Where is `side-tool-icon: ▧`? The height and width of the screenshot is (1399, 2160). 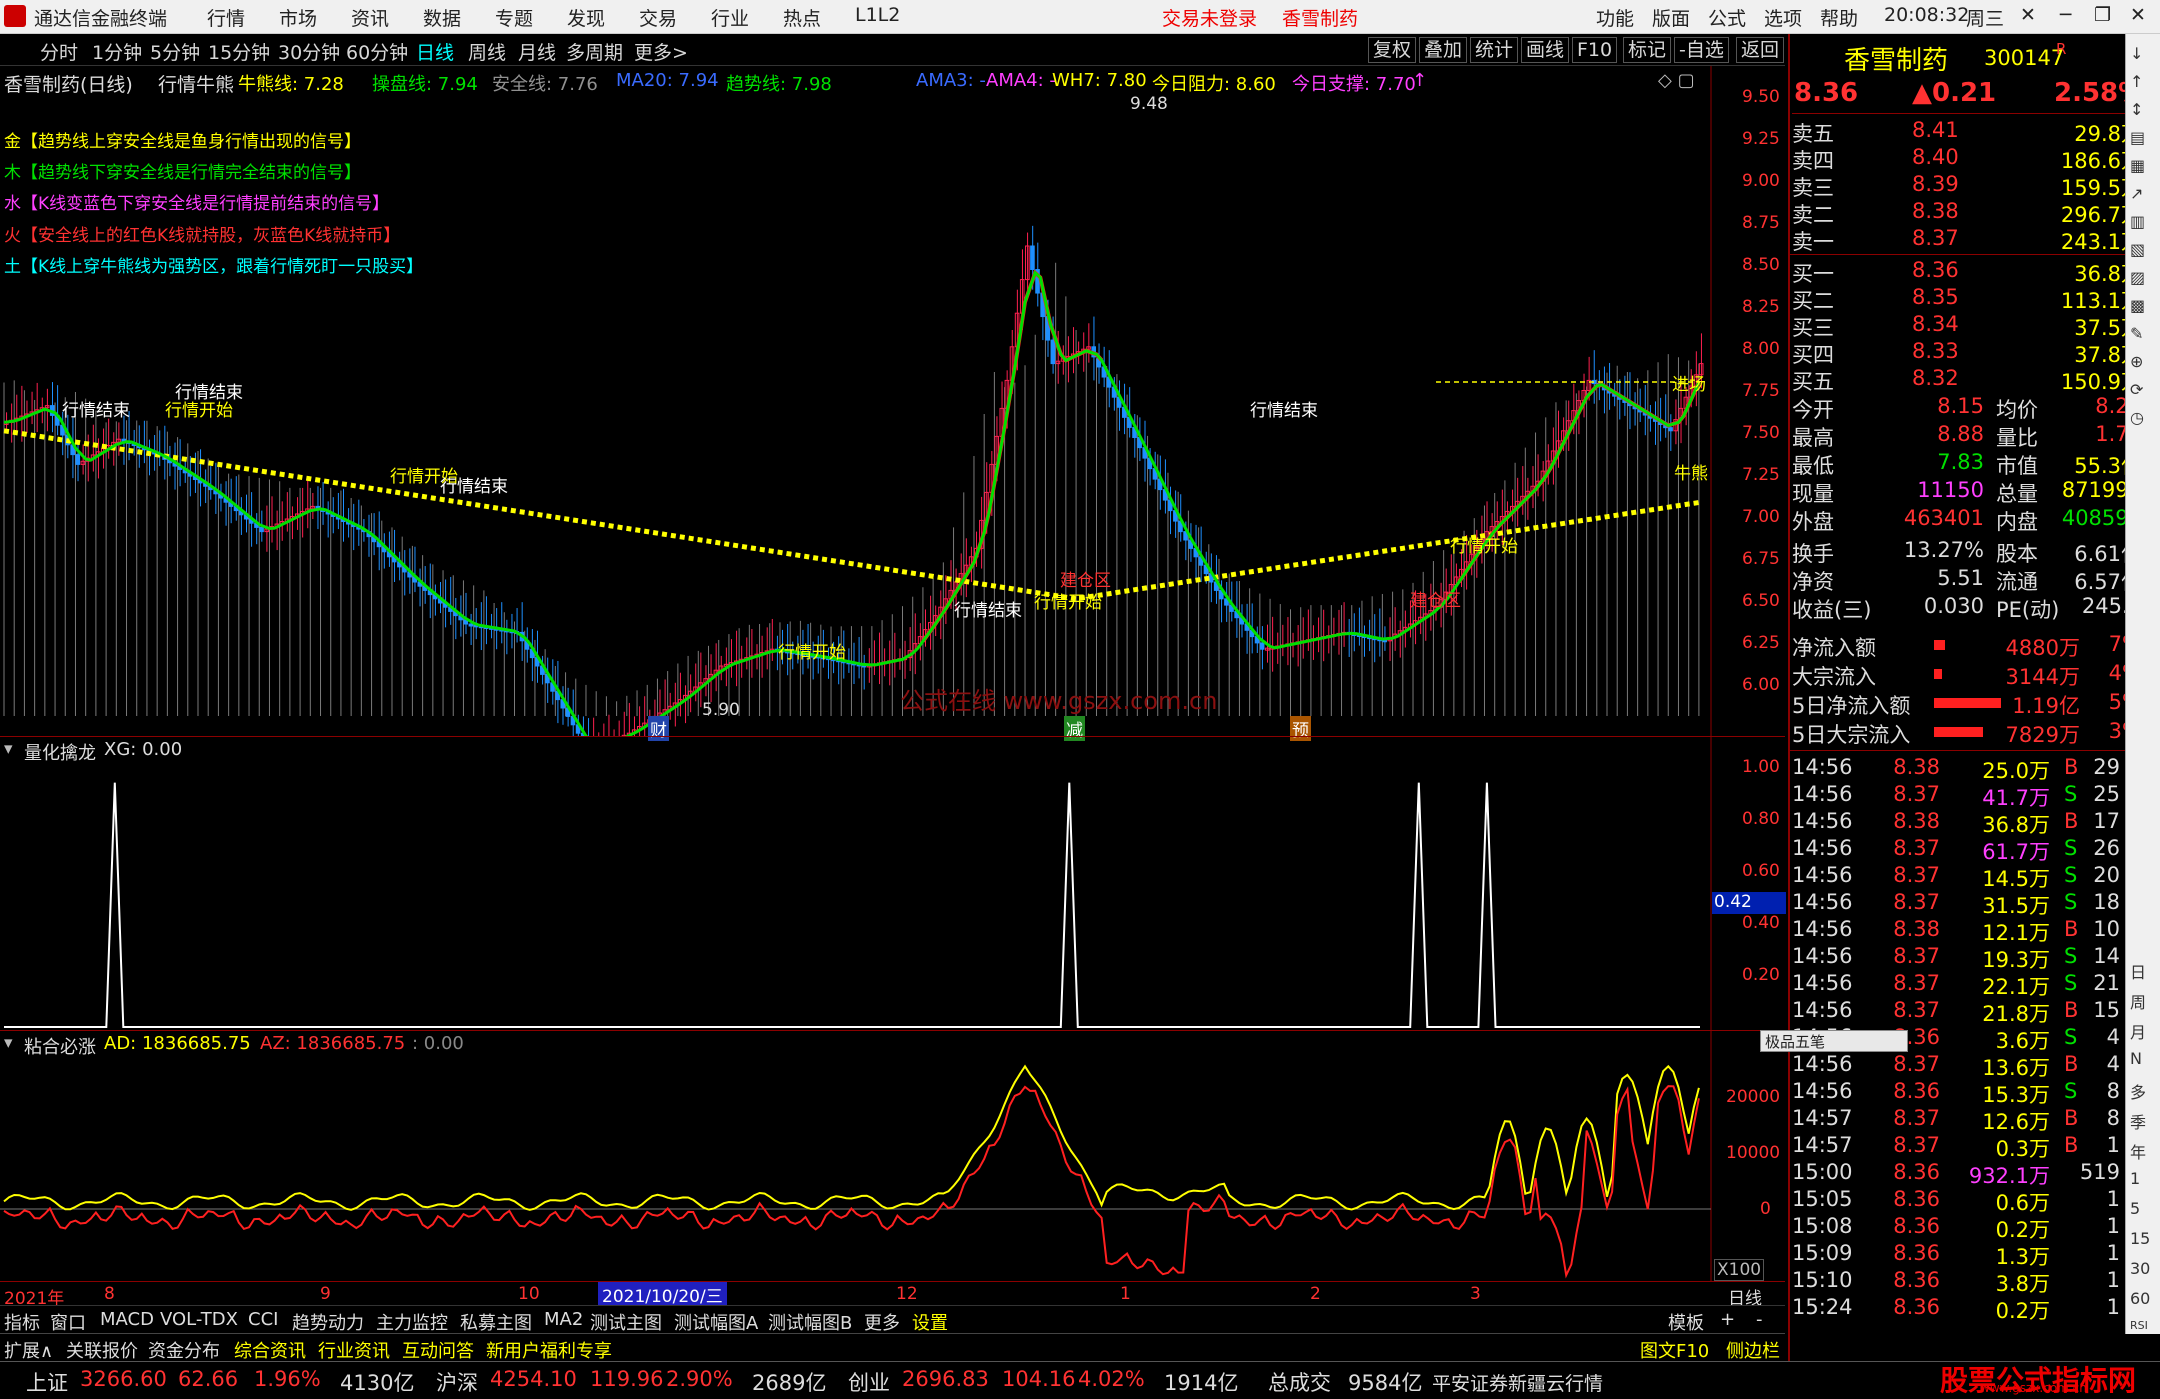 side-tool-icon: ▧ is located at coordinates (2137, 249).